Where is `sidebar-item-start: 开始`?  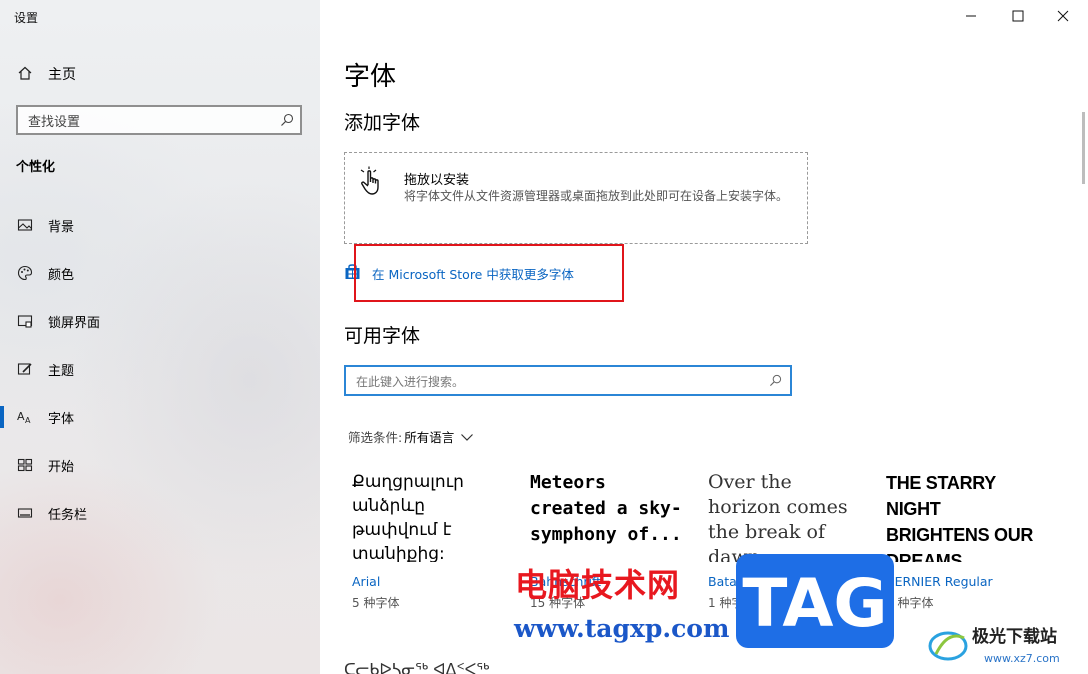
sidebar-item-start: 开始 is located at coordinates (160, 465).